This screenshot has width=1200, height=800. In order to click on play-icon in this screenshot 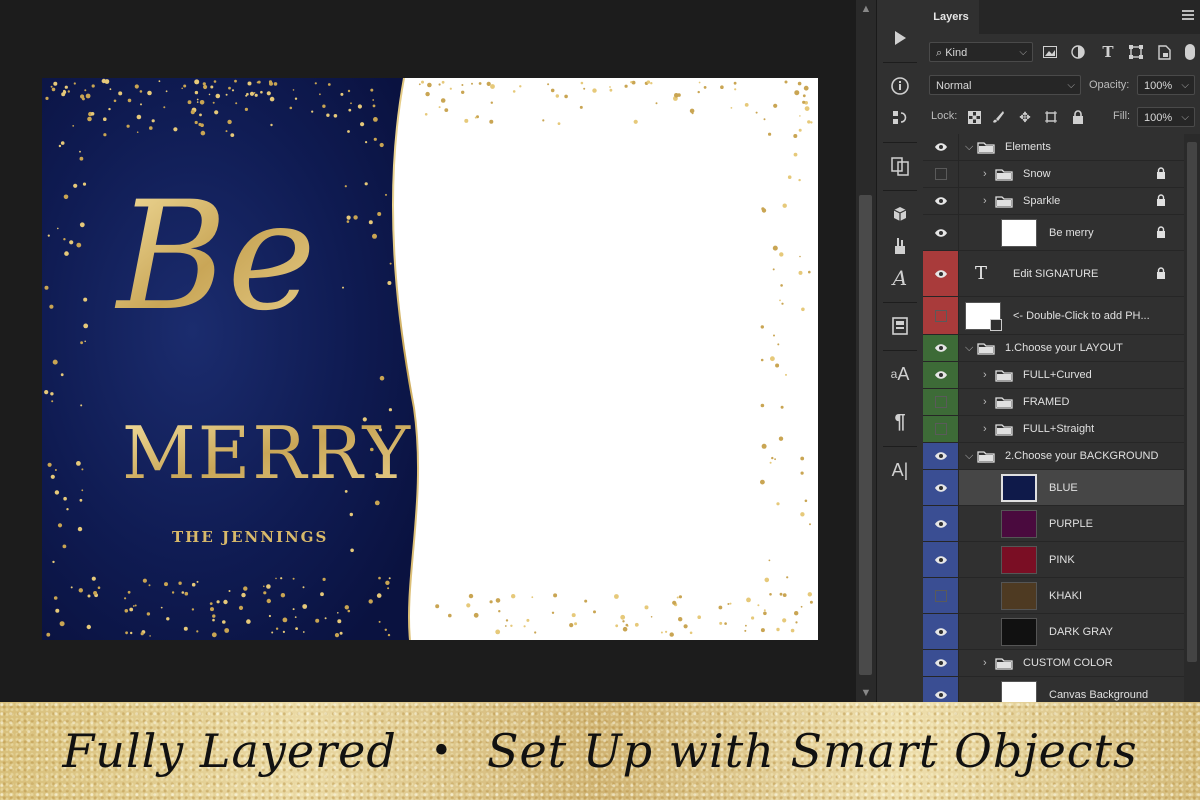, I will do `click(900, 38)`.